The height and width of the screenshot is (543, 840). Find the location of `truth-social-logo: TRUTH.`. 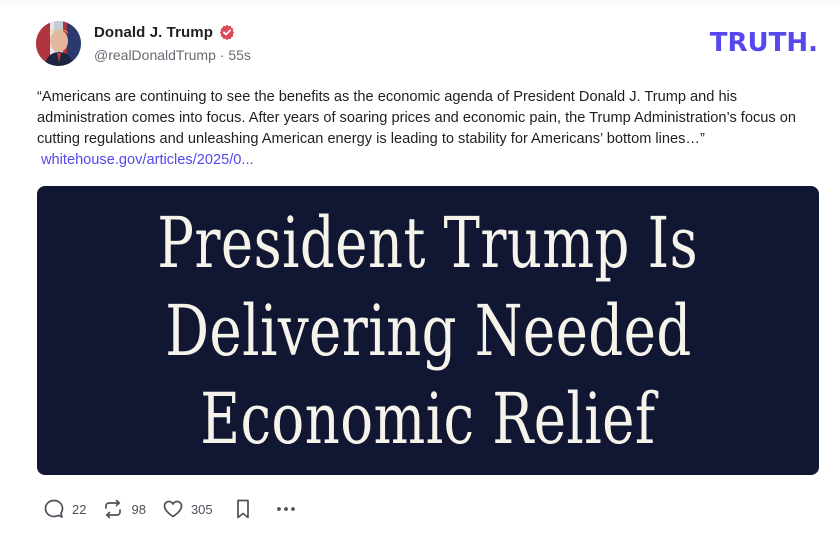

truth-social-logo: TRUTH. is located at coordinates (764, 43).